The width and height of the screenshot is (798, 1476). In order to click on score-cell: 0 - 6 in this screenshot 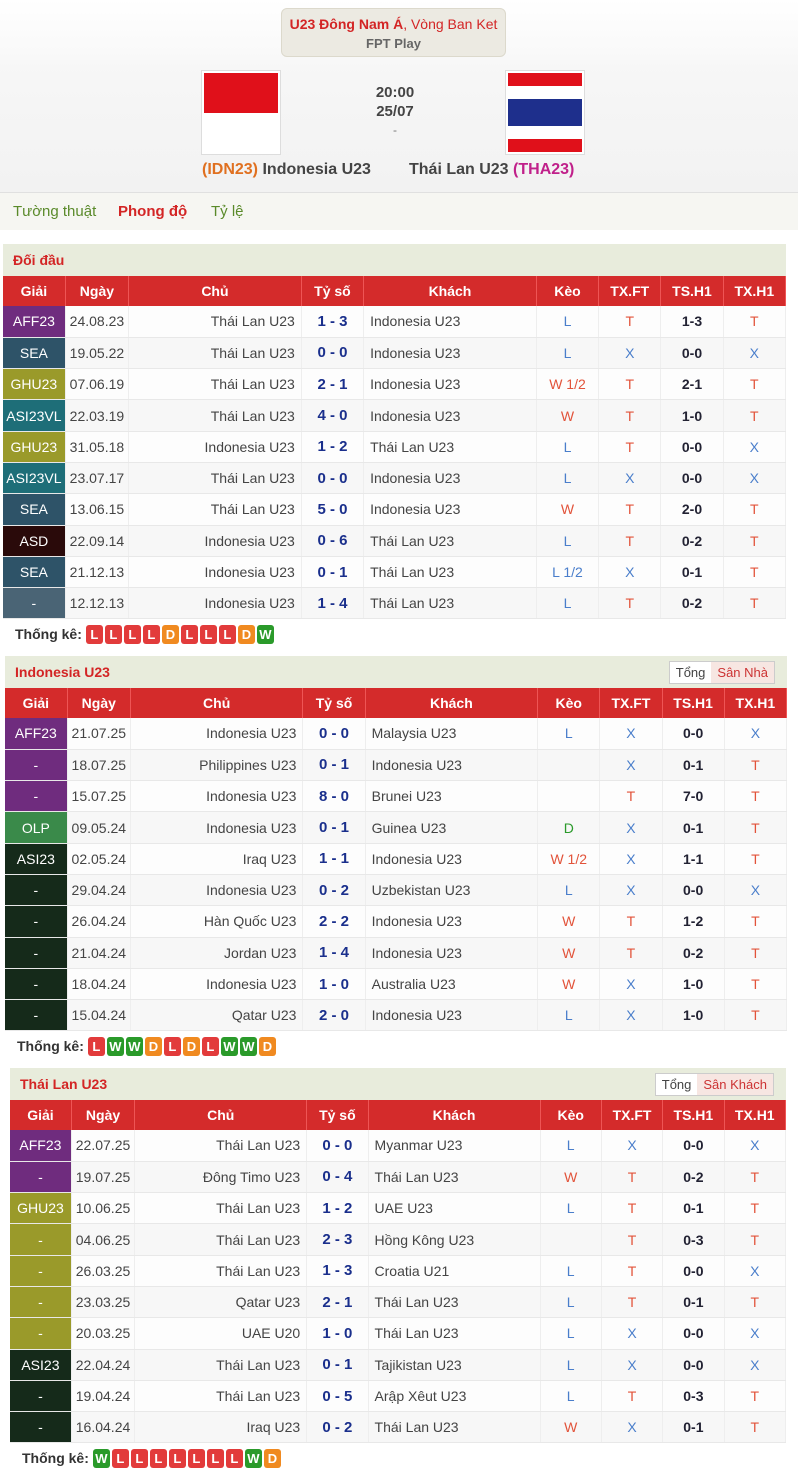, I will do `click(333, 541)`.